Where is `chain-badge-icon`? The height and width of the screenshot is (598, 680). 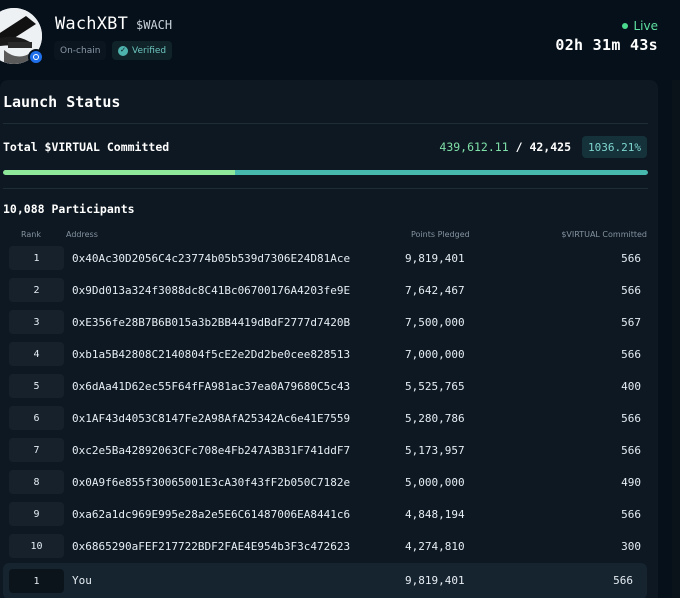 chain-badge-icon is located at coordinates (36, 57).